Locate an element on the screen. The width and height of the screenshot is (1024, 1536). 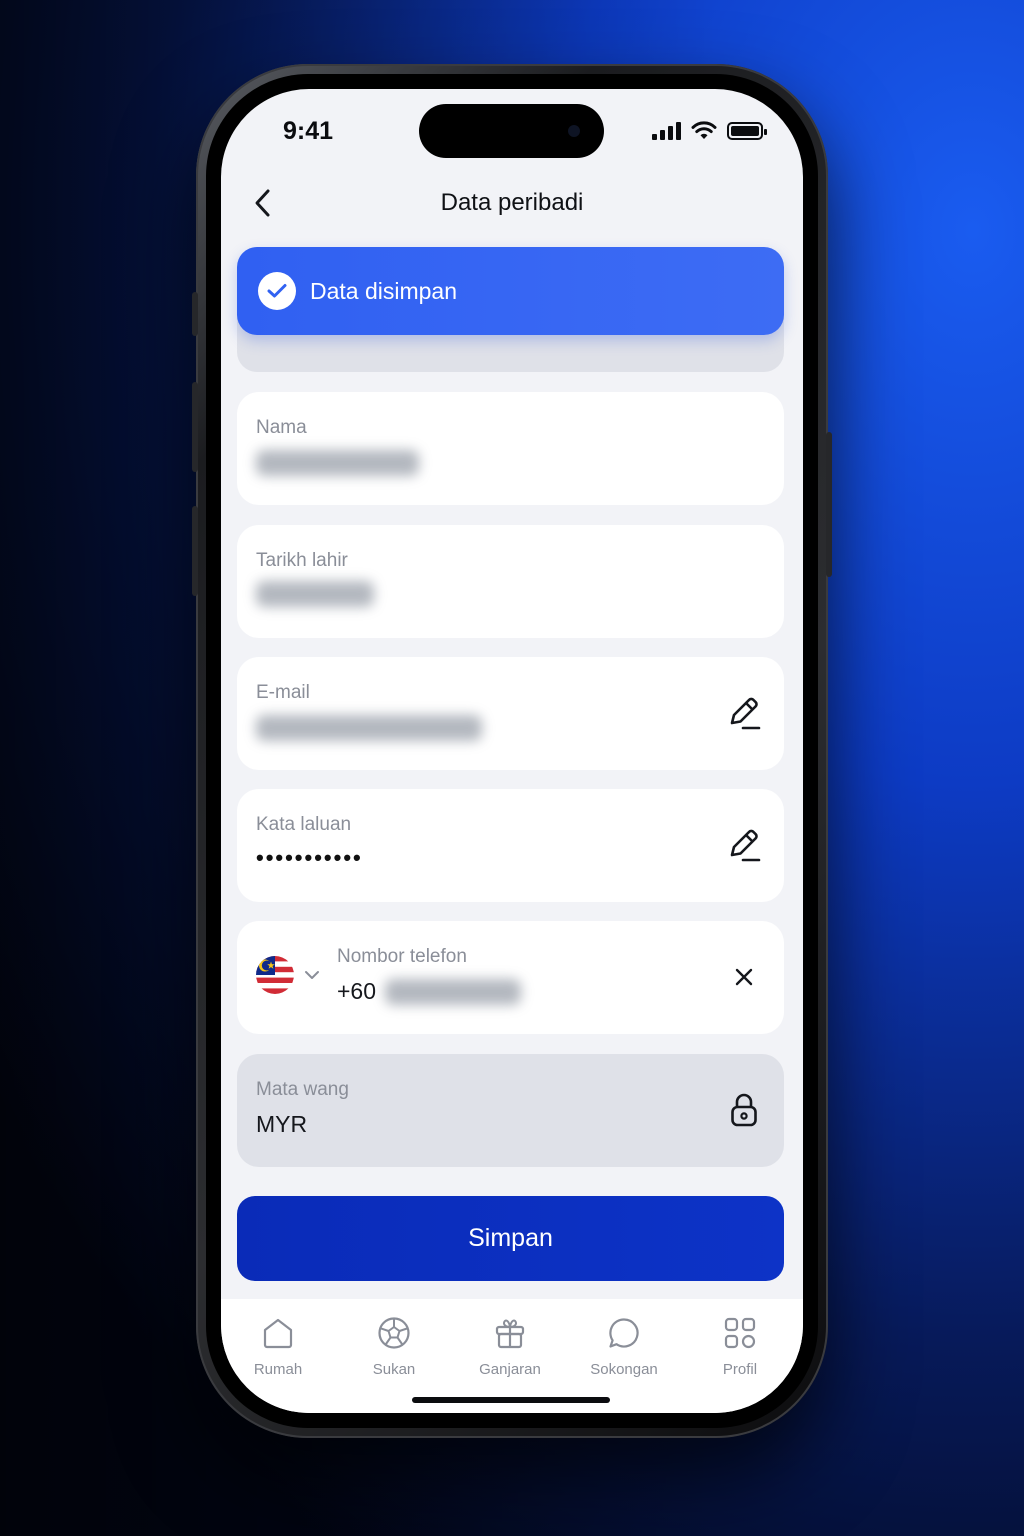
success-toast: Data disimpan is located at coordinates (510, 291).